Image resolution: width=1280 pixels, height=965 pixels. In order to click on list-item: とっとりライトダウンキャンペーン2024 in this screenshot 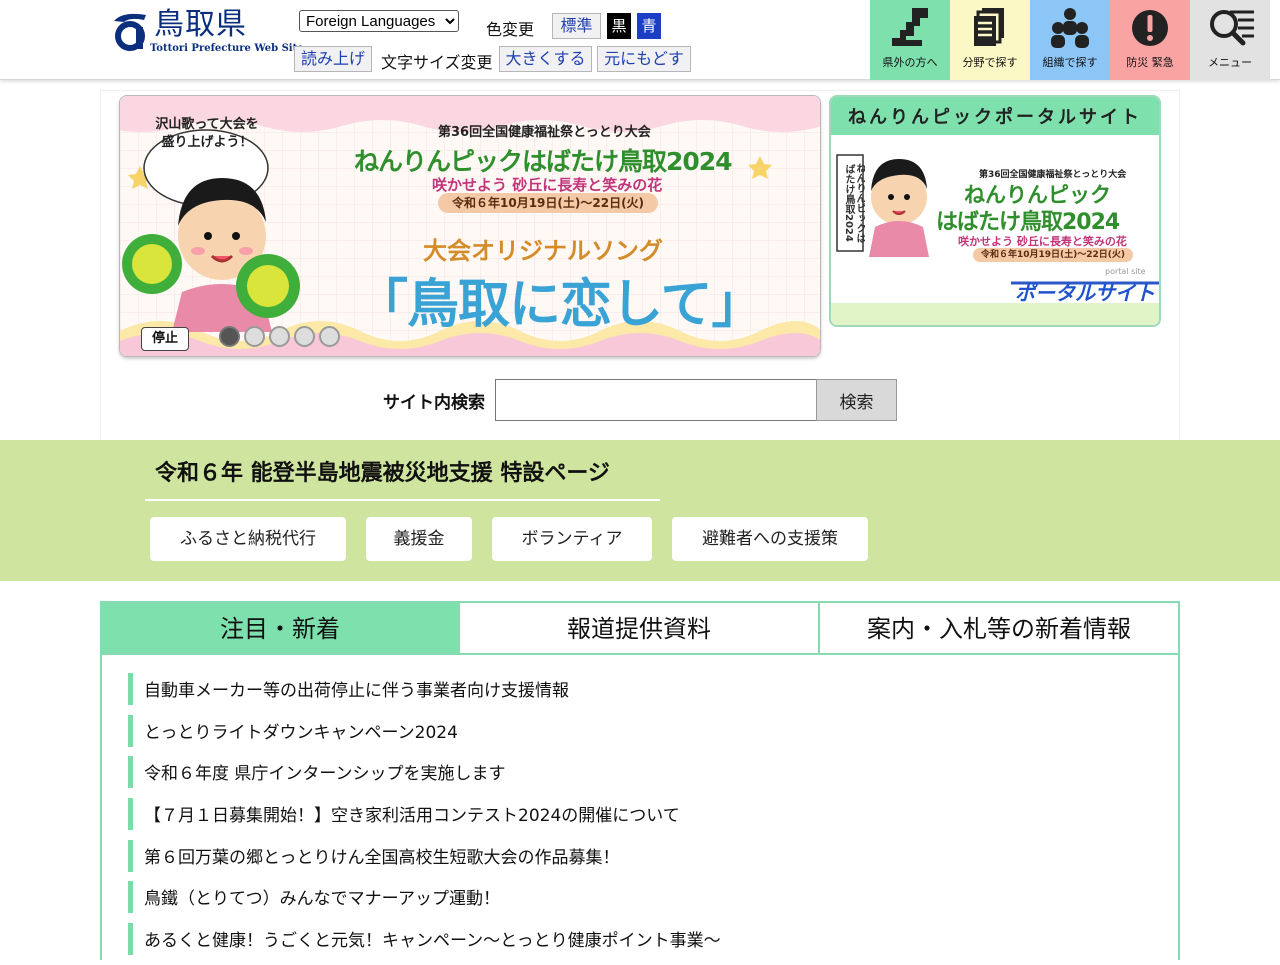, I will do `click(648, 735)`.